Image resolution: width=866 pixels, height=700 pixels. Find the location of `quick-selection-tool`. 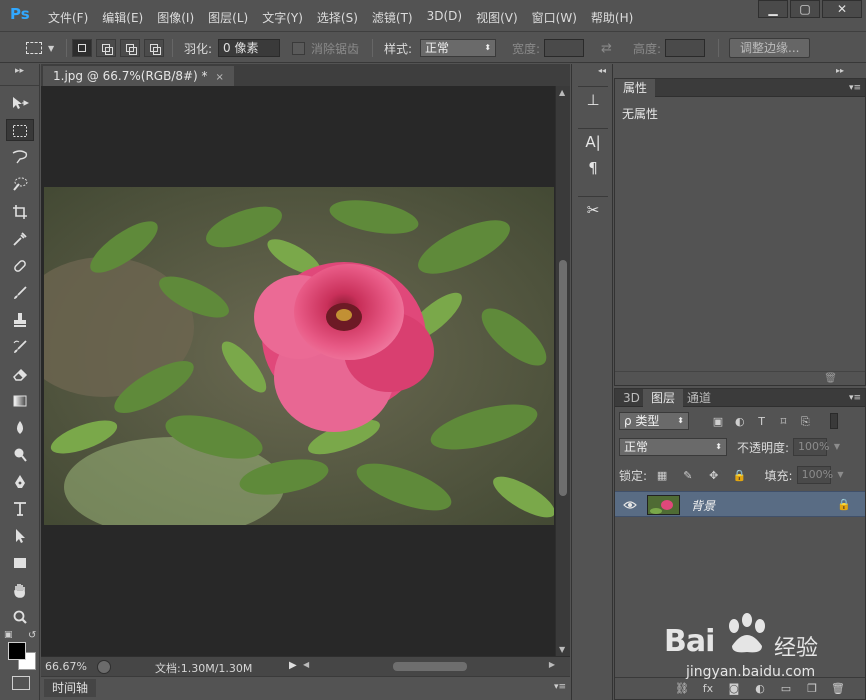

quick-selection-tool is located at coordinates (20, 184).